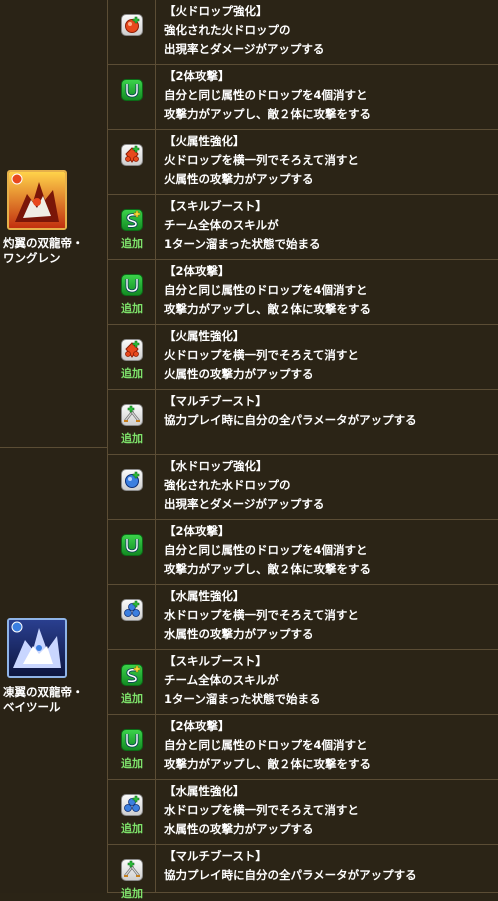 The image size is (498, 901). I want to click on beitsuru-portrait, so click(37, 648).